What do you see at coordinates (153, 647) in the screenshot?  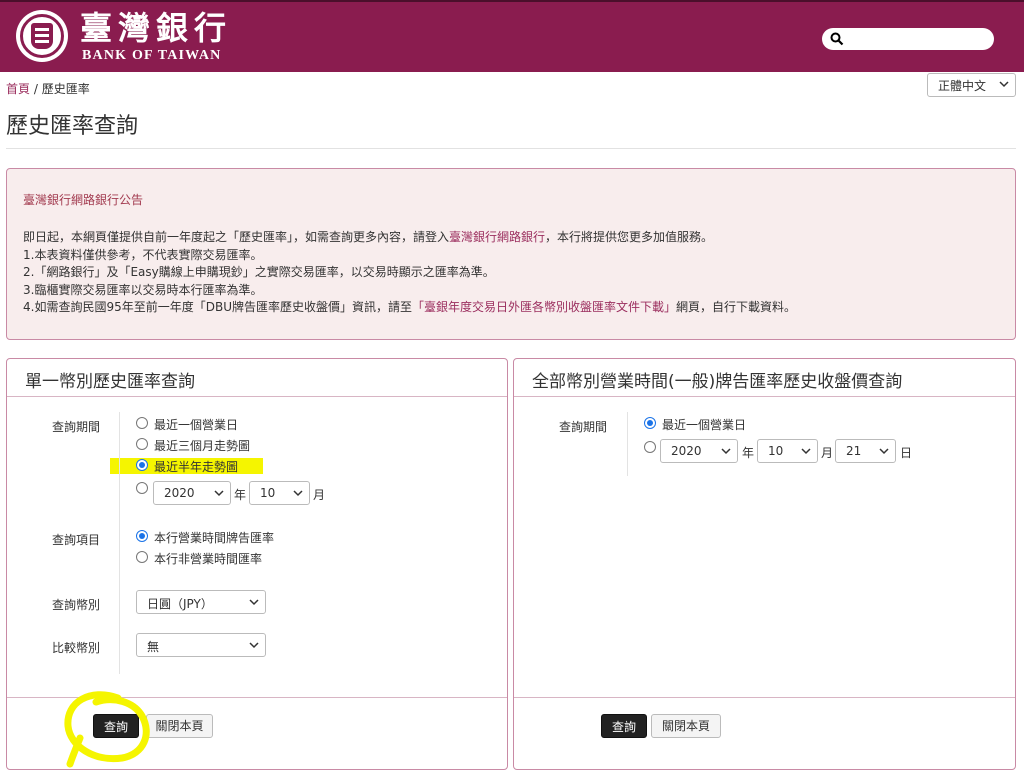 I see `compare-value: 無` at bounding box center [153, 647].